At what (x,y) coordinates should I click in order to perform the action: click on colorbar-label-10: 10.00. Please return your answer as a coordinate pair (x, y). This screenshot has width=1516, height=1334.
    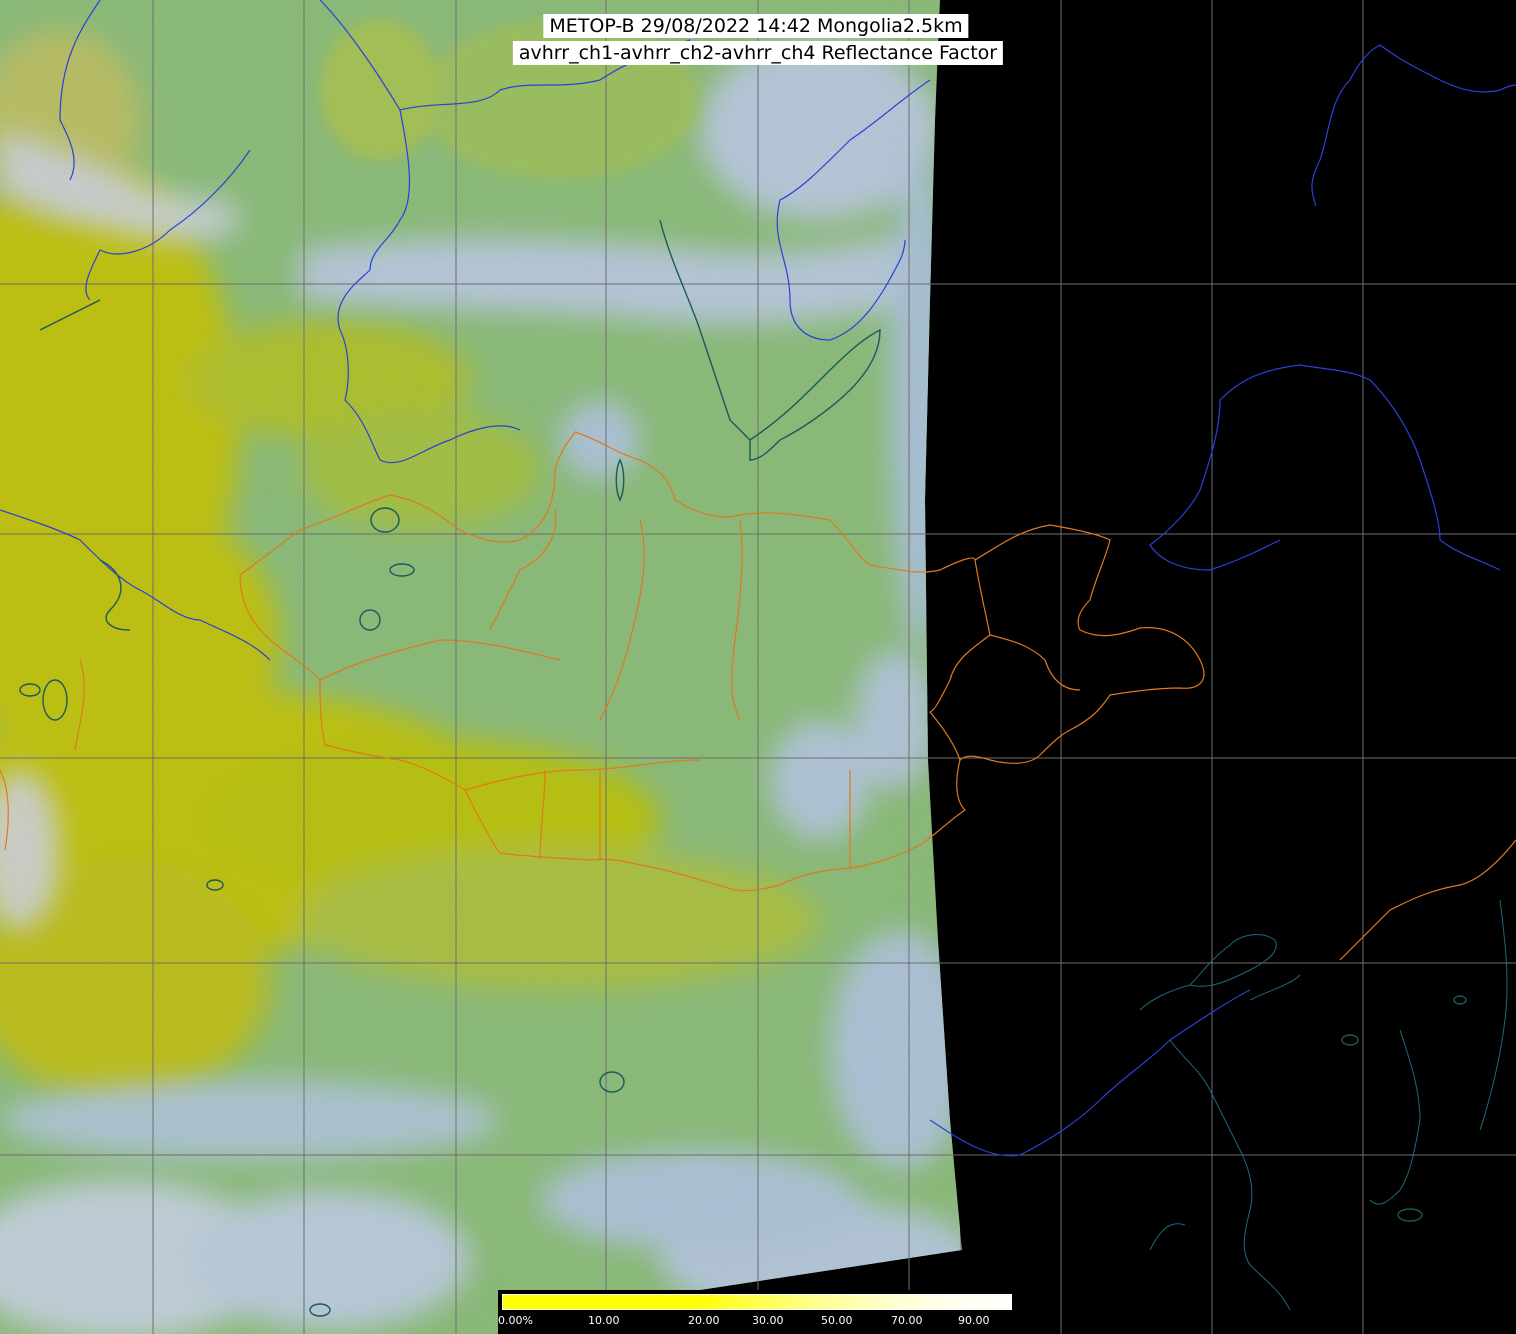
    Looking at the image, I should click on (604, 1320).